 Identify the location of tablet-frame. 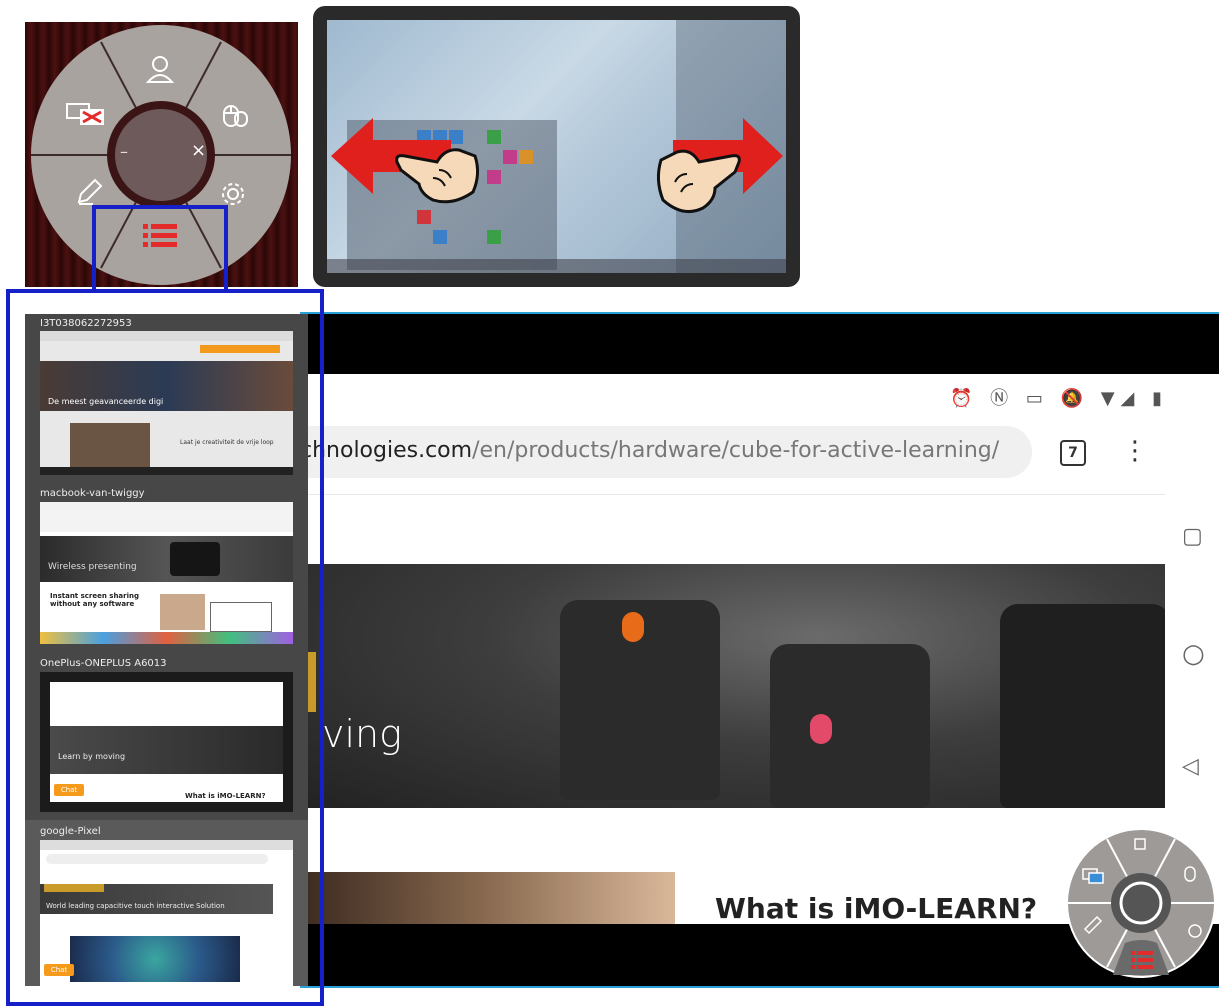
(556, 146).